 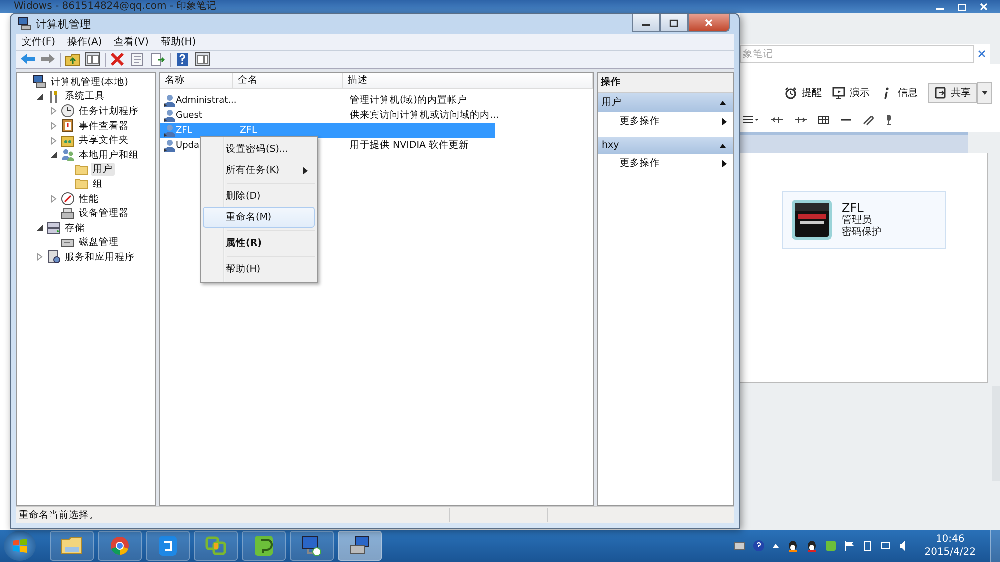 I want to click on start-button, so click(x=20, y=546).